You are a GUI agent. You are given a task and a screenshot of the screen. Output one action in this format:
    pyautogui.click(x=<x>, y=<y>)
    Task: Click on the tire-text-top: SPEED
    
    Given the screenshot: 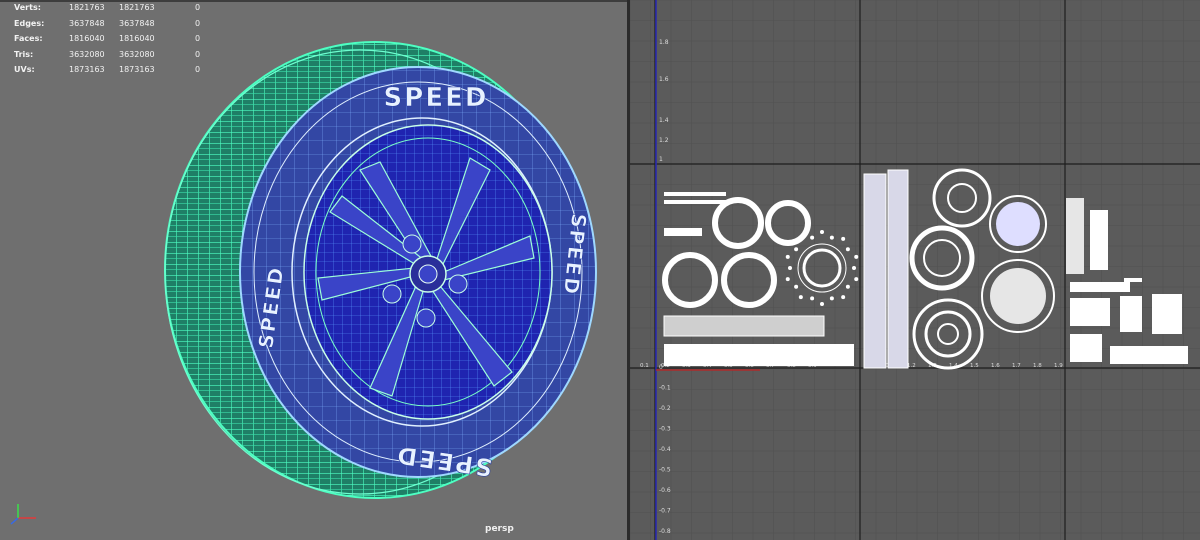 What is the action you would take?
    pyautogui.click(x=436, y=98)
    